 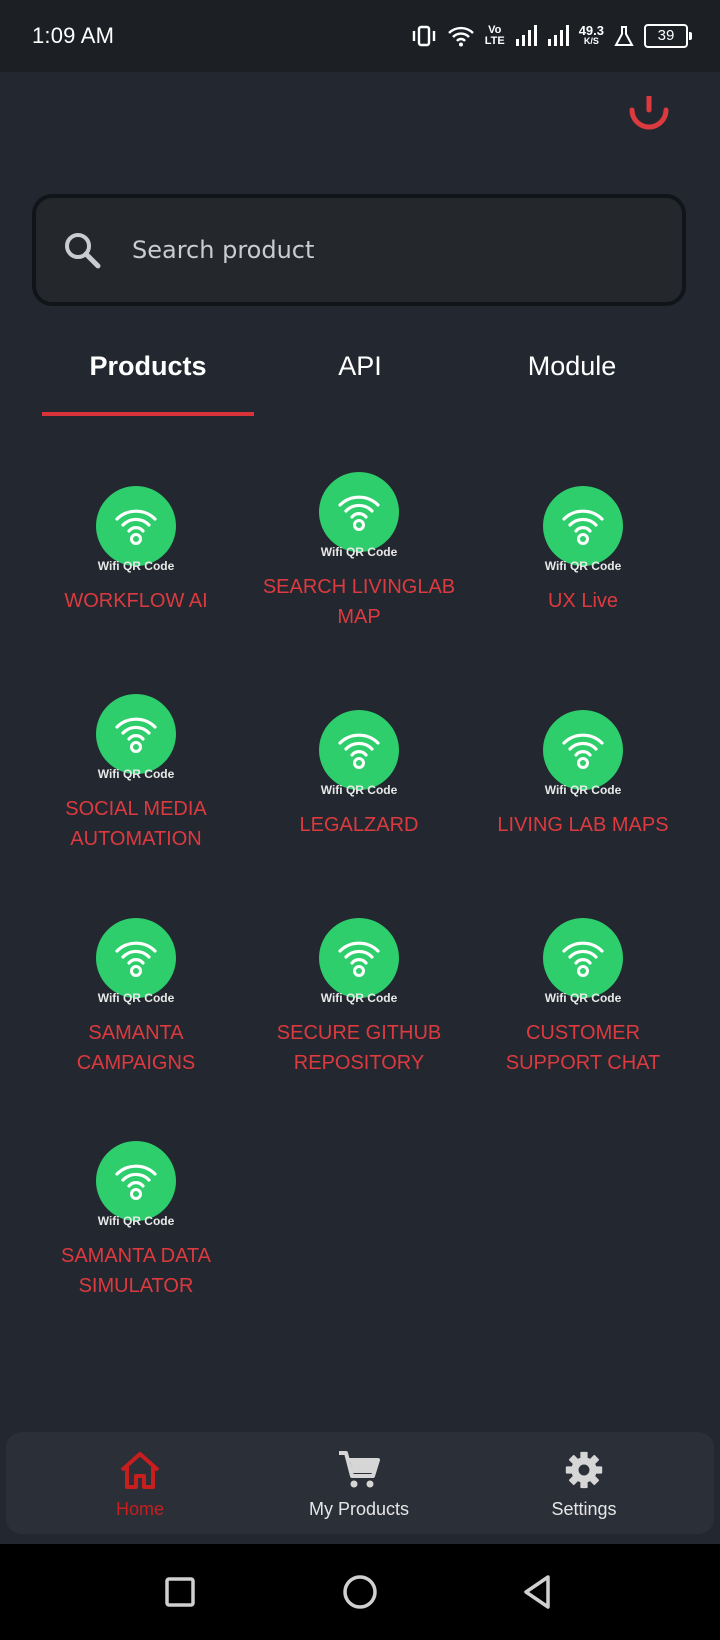 I want to click on home-icon, so click(x=140, y=1470).